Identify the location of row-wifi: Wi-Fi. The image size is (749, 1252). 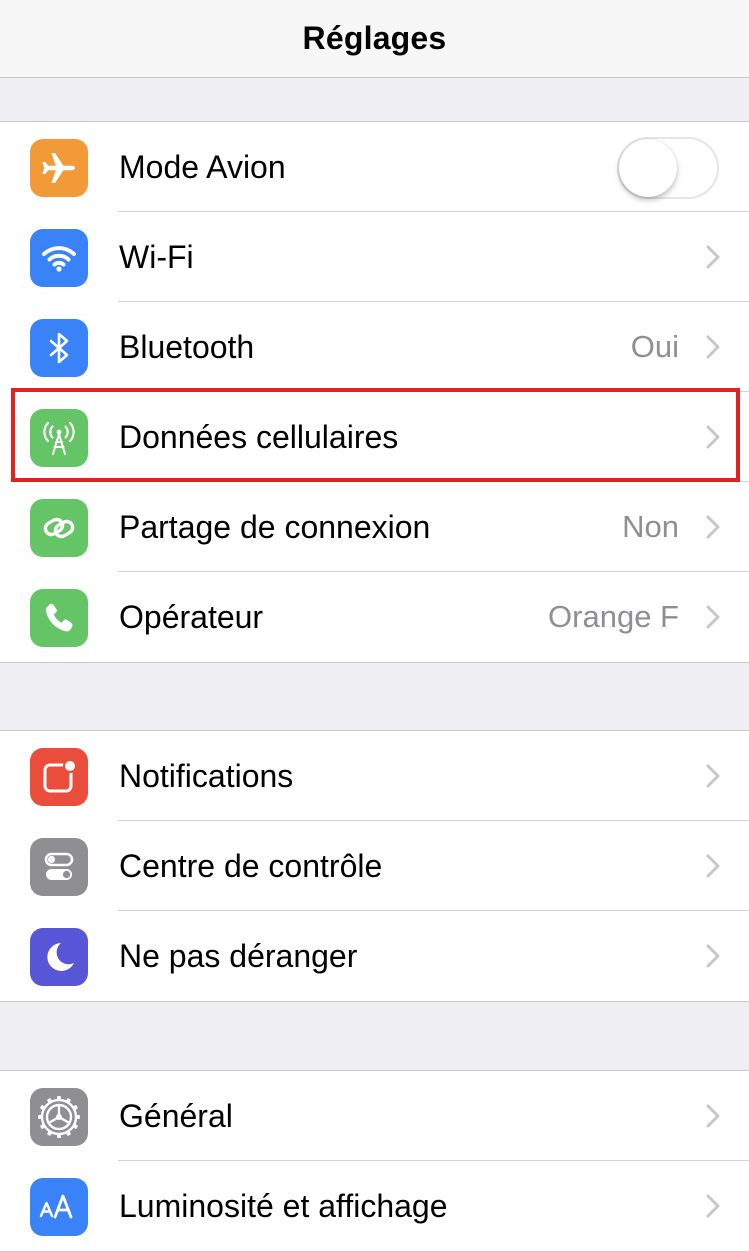
(374, 257).